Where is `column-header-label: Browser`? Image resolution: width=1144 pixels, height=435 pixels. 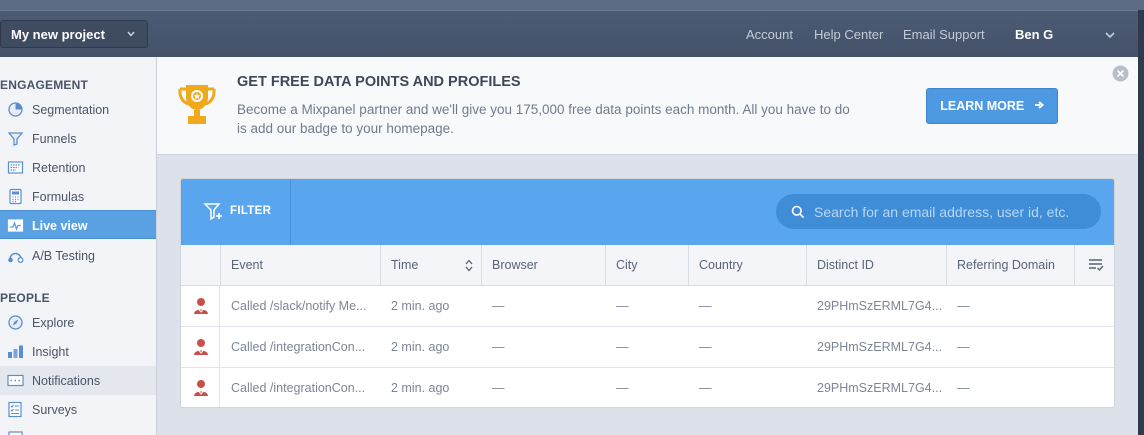
column-header-label: Browser is located at coordinates (515, 265).